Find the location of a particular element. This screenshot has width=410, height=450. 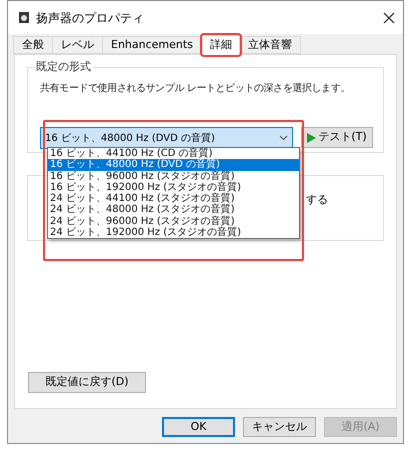

dialog-button: OK is located at coordinates (198, 427).